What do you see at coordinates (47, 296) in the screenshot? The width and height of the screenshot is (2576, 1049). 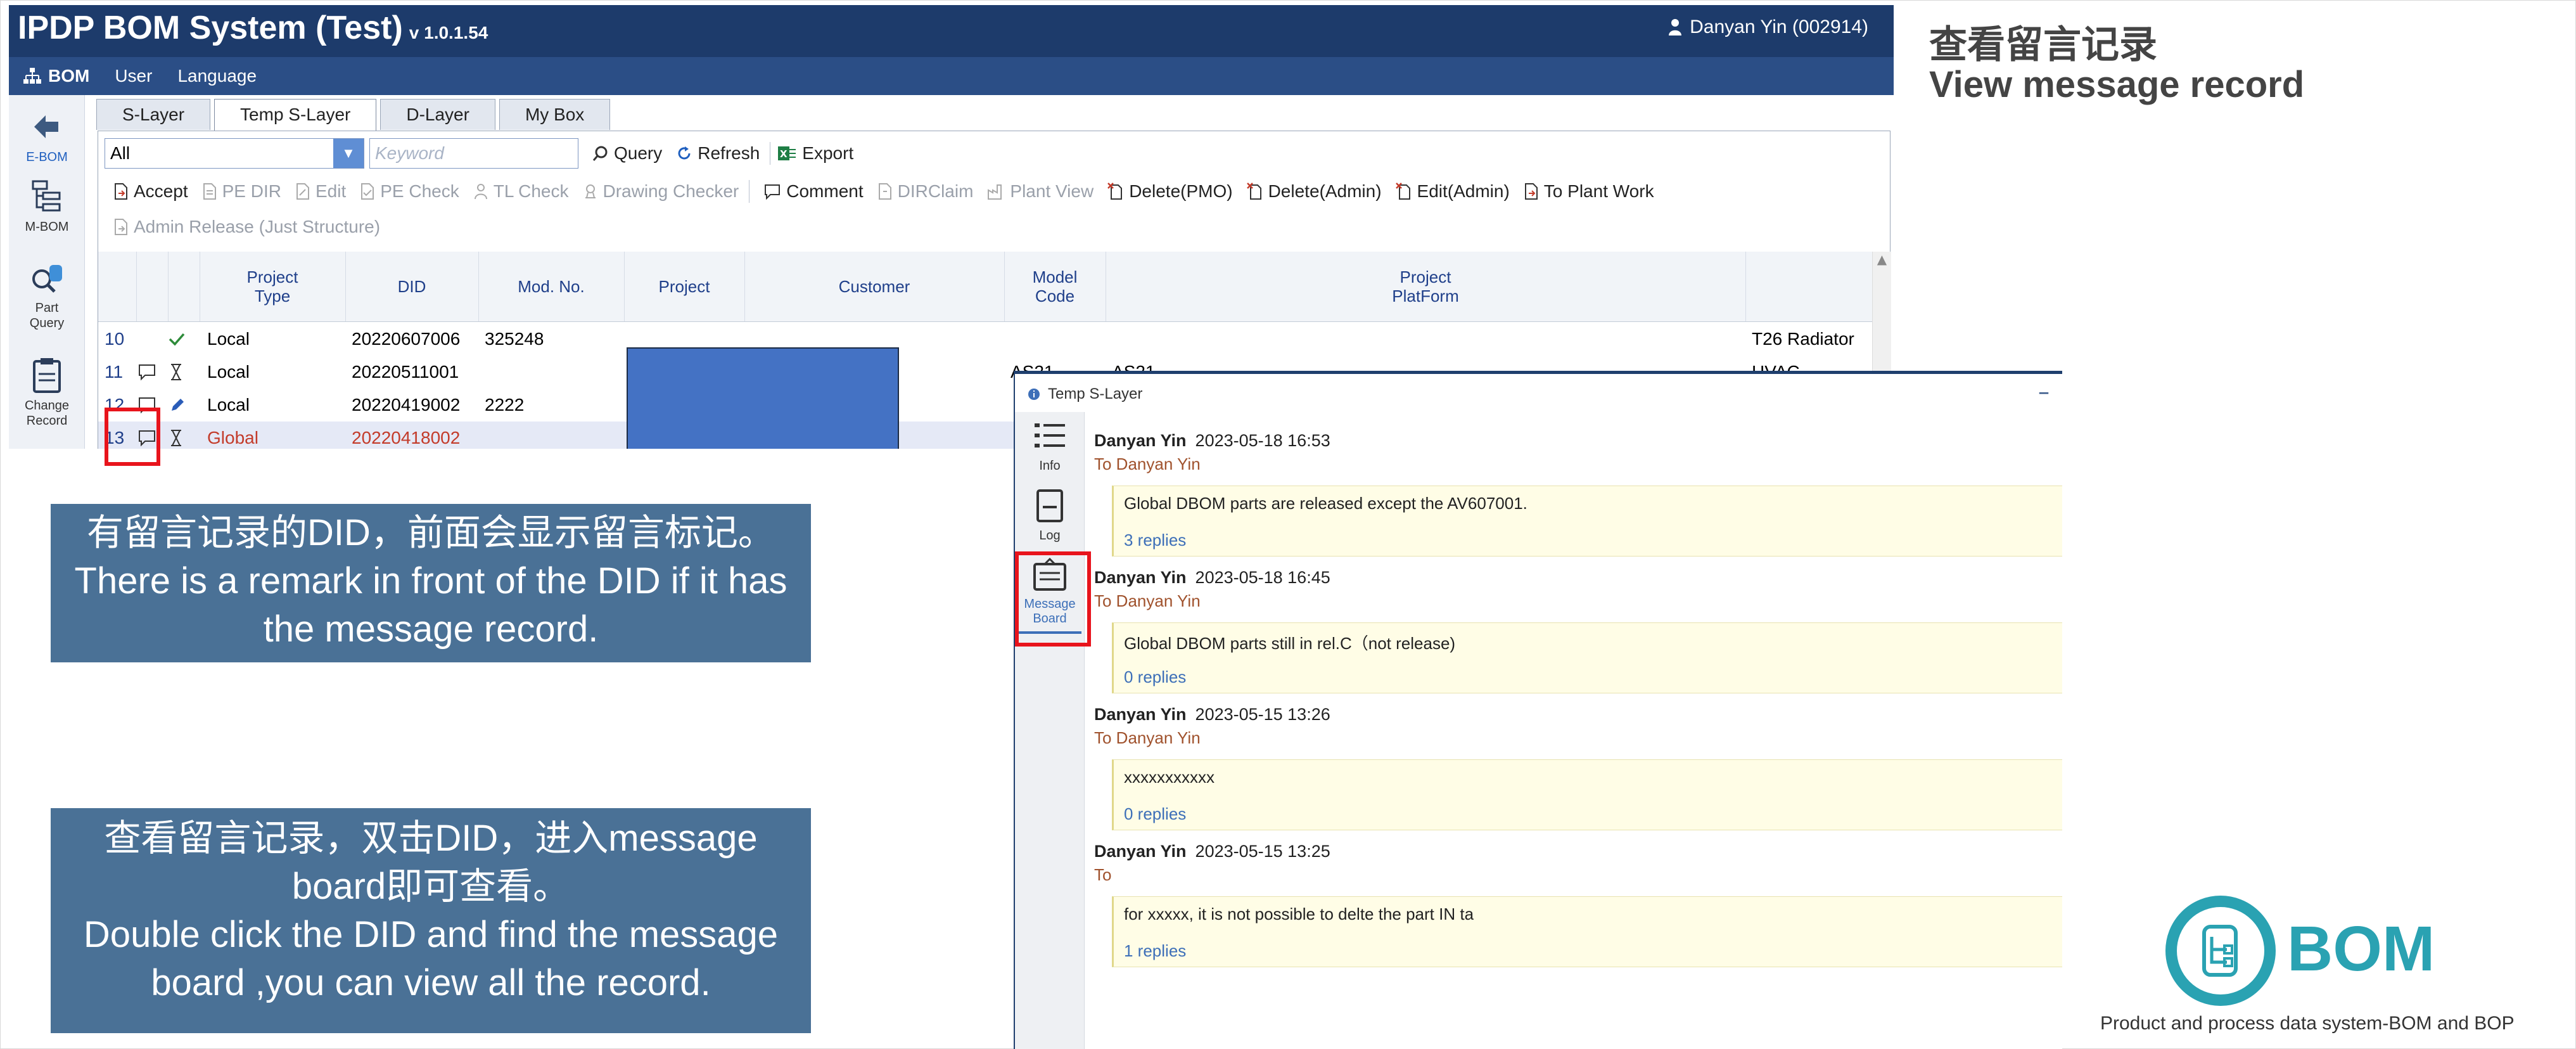 I see `nav-part-query: Part Query` at bounding box center [47, 296].